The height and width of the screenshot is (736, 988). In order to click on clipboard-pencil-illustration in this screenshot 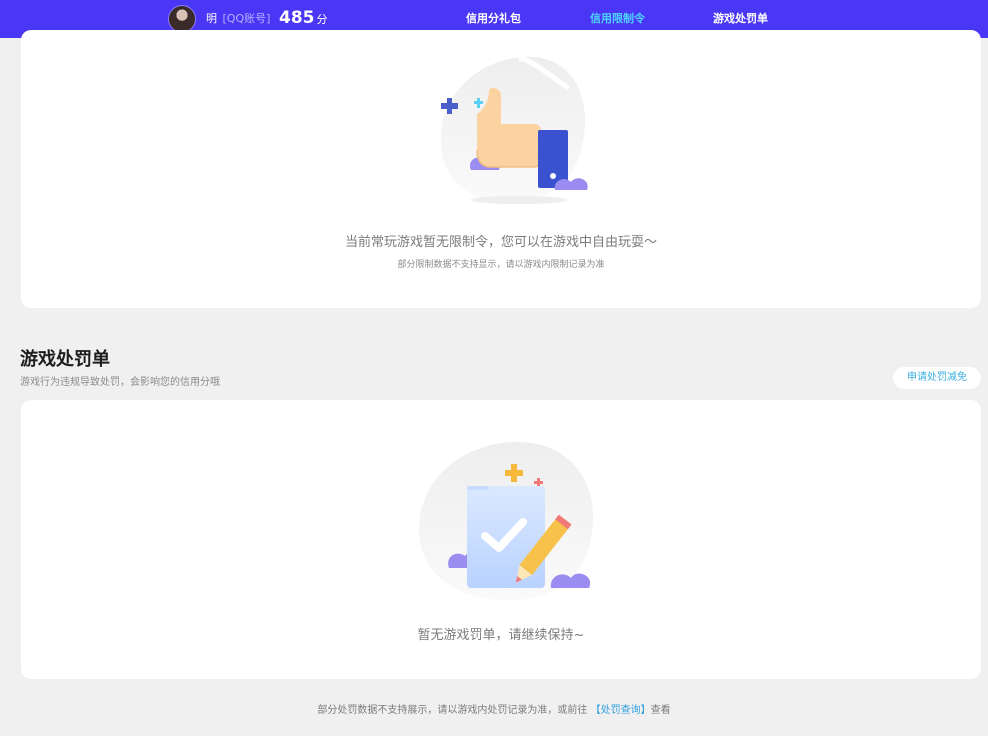, I will do `click(506, 521)`.